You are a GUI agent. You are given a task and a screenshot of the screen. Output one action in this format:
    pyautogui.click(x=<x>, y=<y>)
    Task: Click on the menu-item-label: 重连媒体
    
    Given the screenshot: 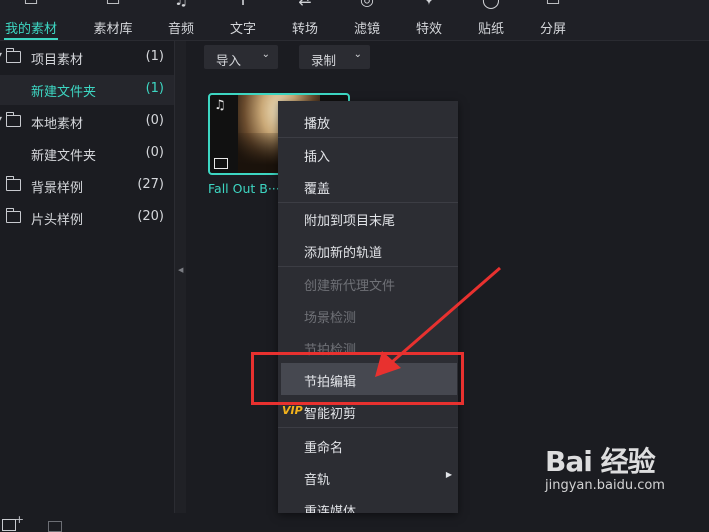 What is the action you would take?
    pyautogui.click(x=330, y=509)
    